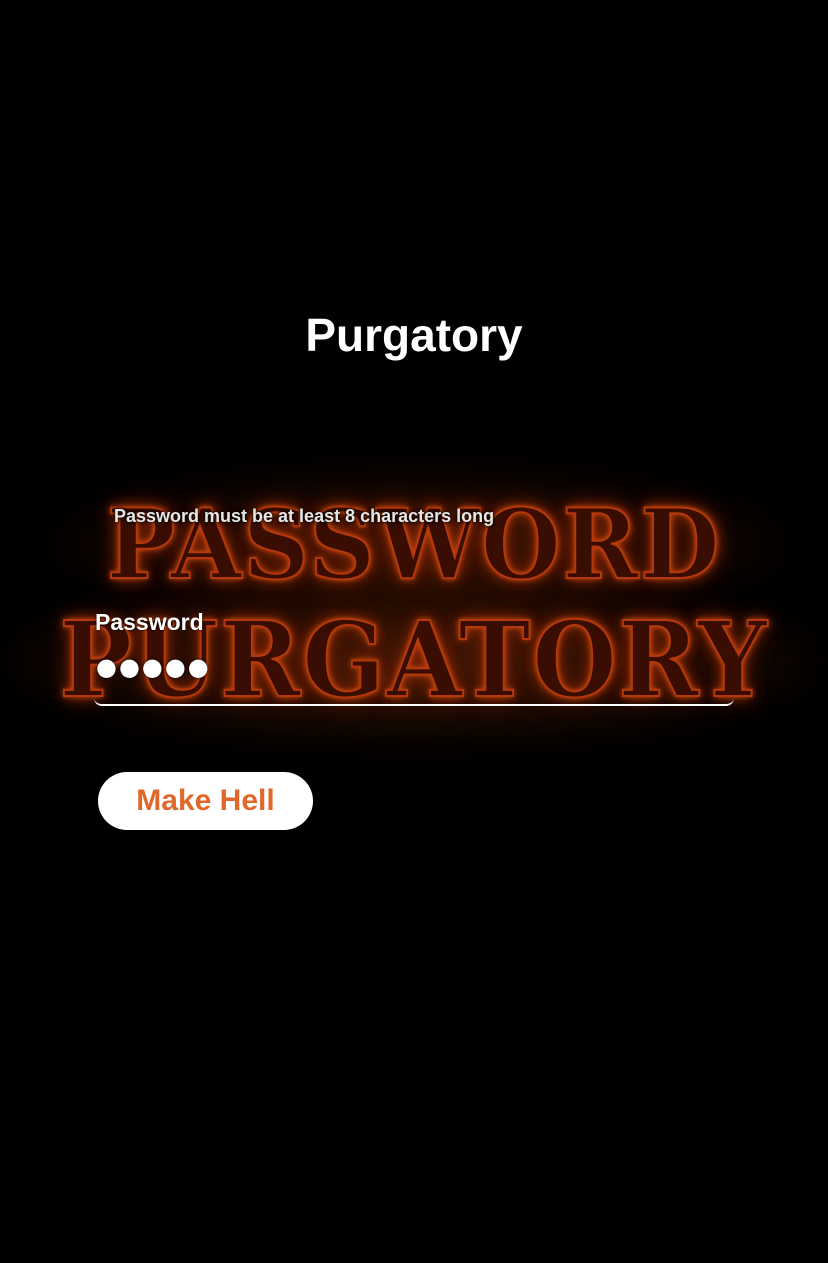 The image size is (828, 1263). I want to click on make-hell-button: Make Hell, so click(205, 801).